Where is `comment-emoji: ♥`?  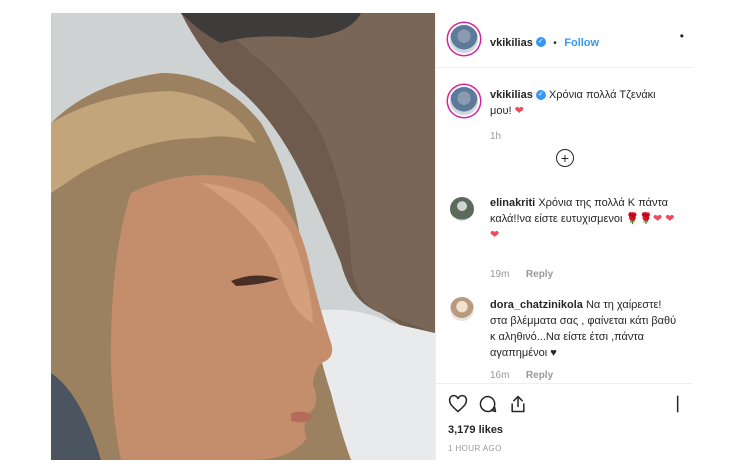 comment-emoji: ♥ is located at coordinates (553, 353).